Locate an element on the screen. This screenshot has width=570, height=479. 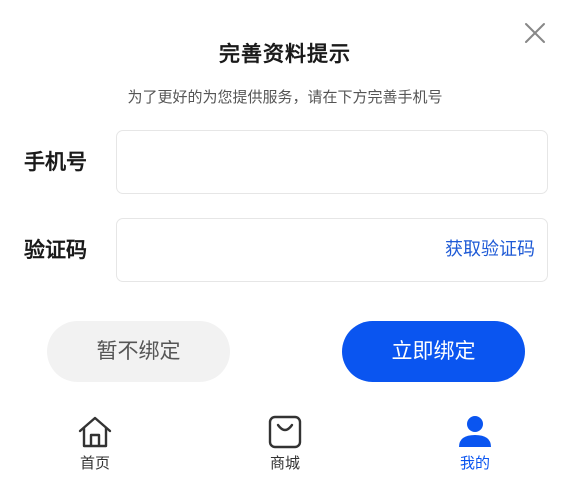
code-field-box: 获取验证码 is located at coordinates (332, 250).